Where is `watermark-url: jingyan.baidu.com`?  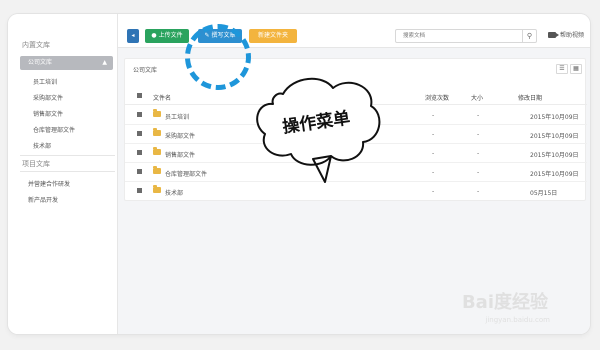 watermark-url: jingyan.baidu.com is located at coordinates (517, 320).